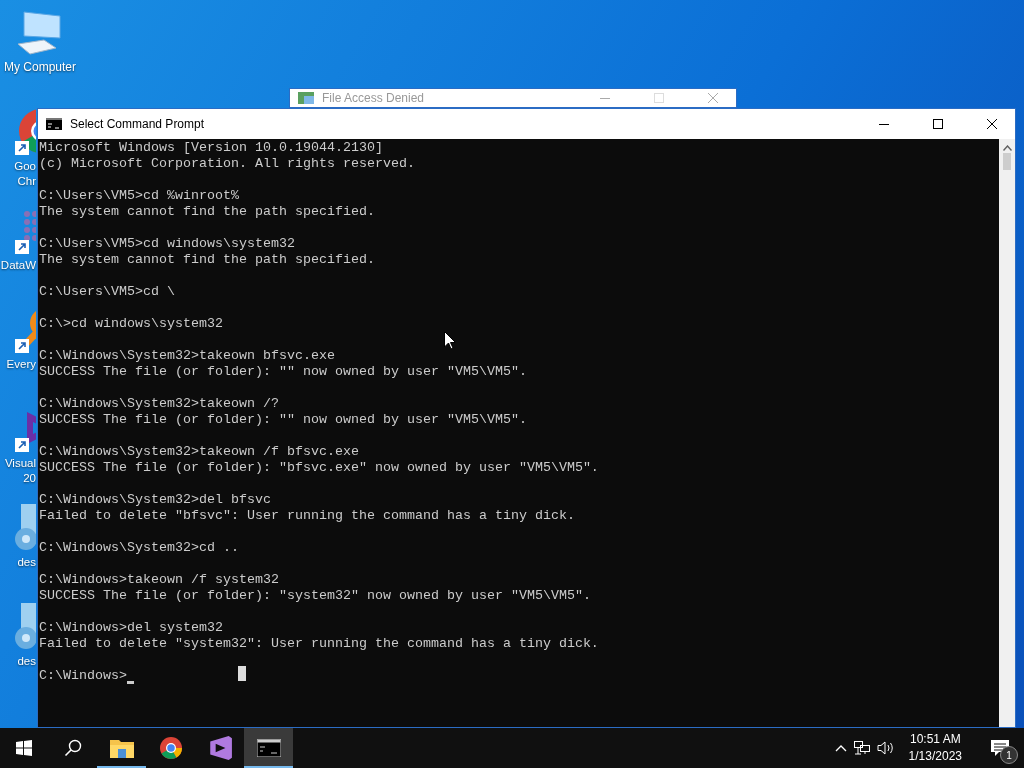 This screenshot has height=768, width=1024. Describe the element at coordinates (885, 748) in the screenshot. I see `speaker-icon` at that location.